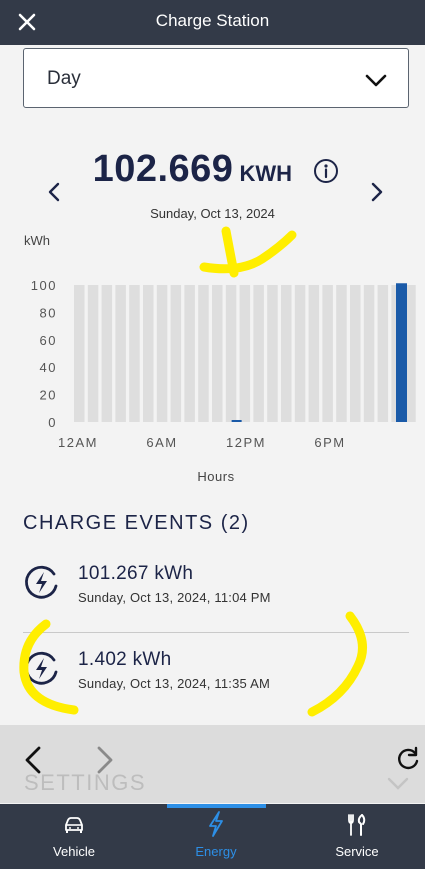 The width and height of the screenshot is (425, 869). Describe the element at coordinates (193, 664) in the screenshot. I see `annotation-brackets` at that location.